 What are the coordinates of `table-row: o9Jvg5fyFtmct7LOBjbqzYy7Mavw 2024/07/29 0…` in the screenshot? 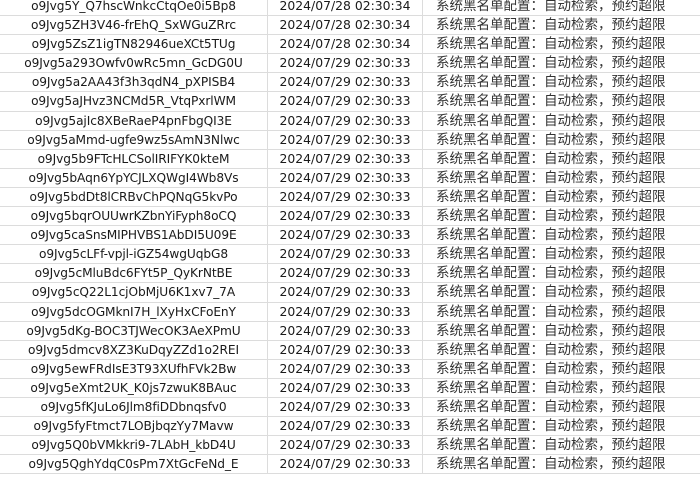 It's located at (350, 427).